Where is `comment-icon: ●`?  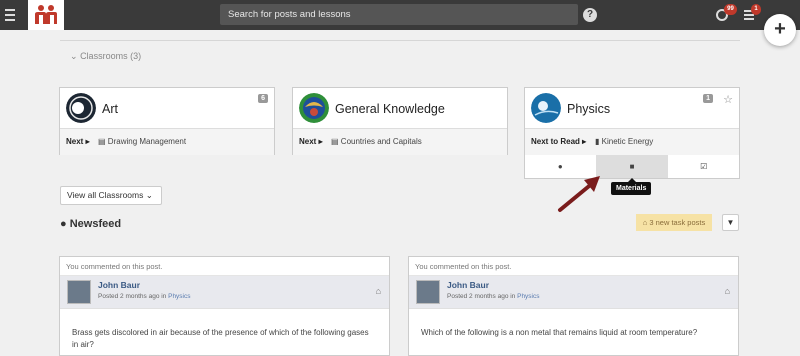
comment-icon: ● is located at coordinates (560, 166).